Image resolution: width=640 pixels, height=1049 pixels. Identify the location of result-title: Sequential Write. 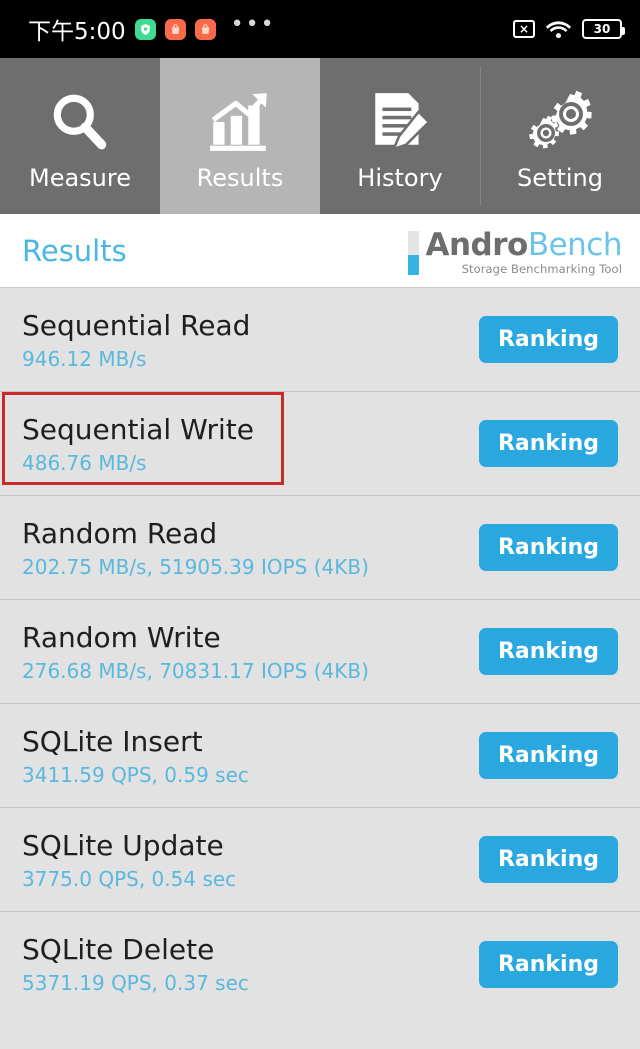
(138, 429).